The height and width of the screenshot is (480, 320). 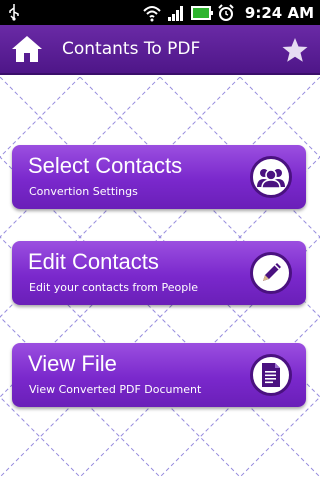 I want to click on status-time: 9:24 AM, so click(x=279, y=12).